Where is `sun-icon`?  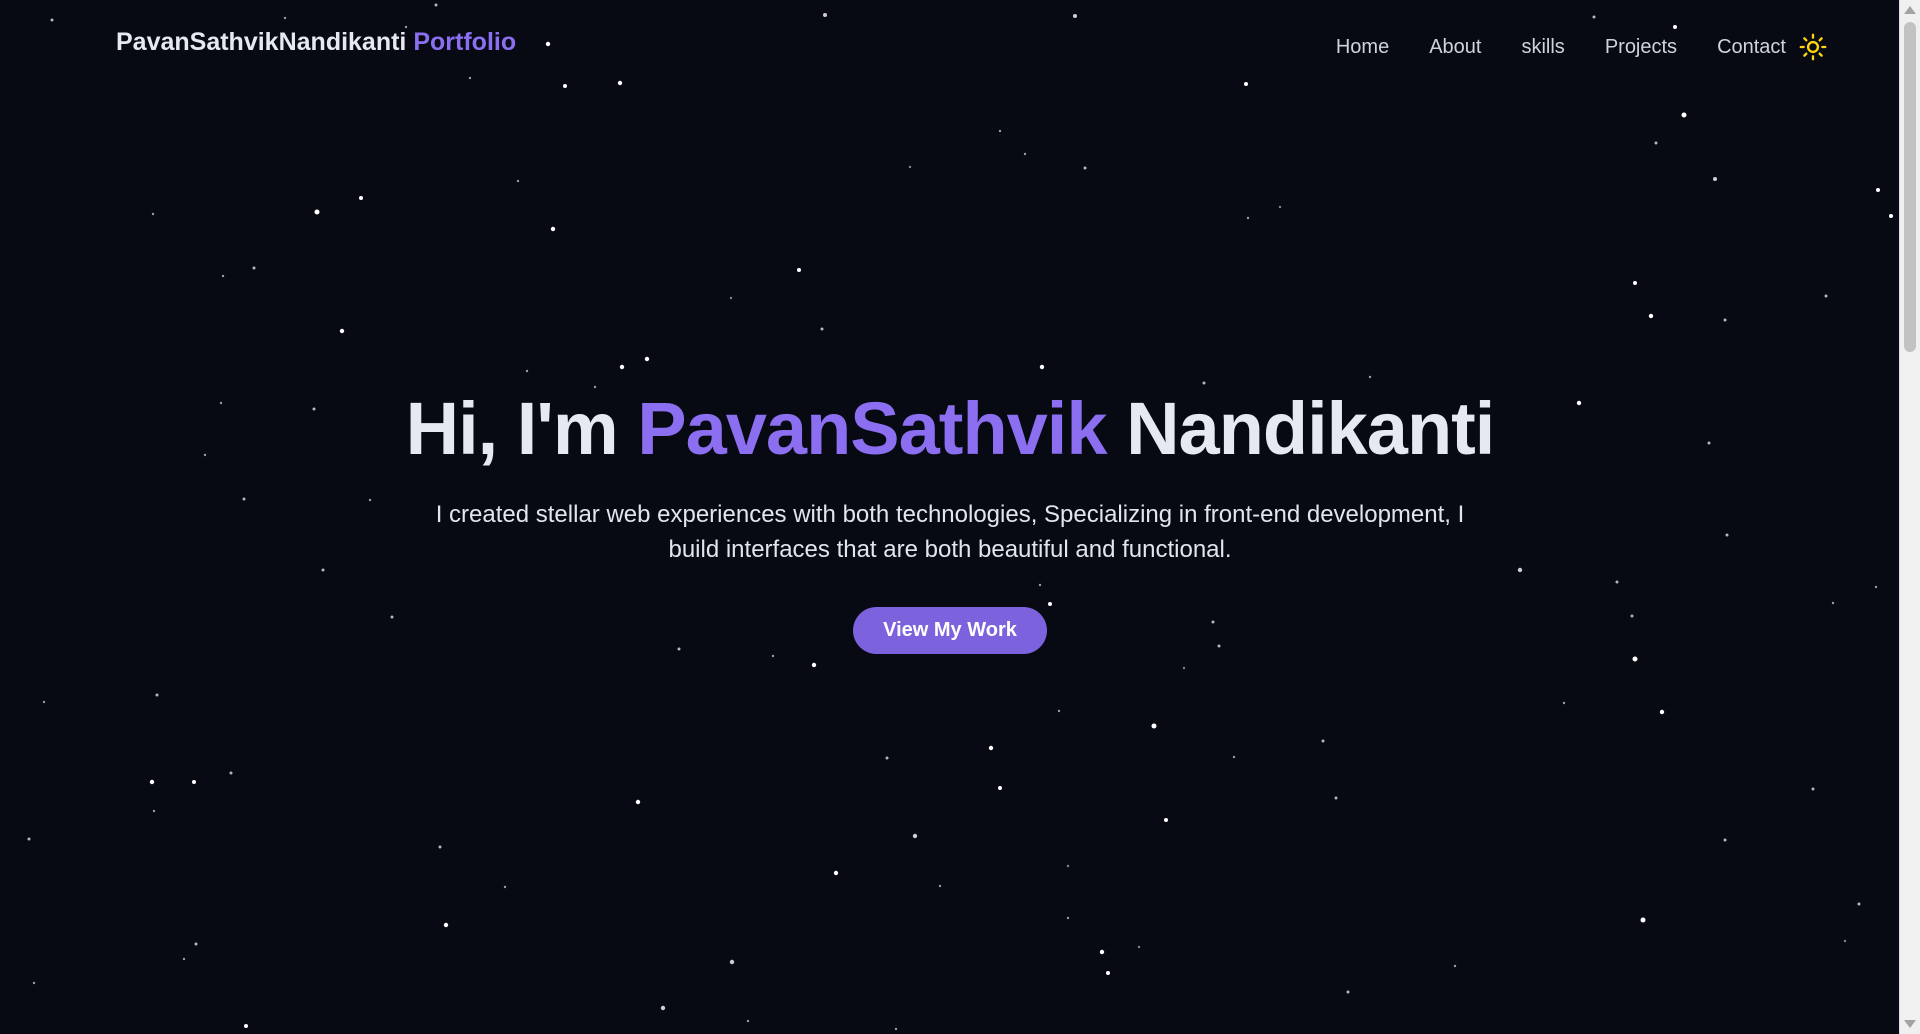
sun-icon is located at coordinates (1813, 47).